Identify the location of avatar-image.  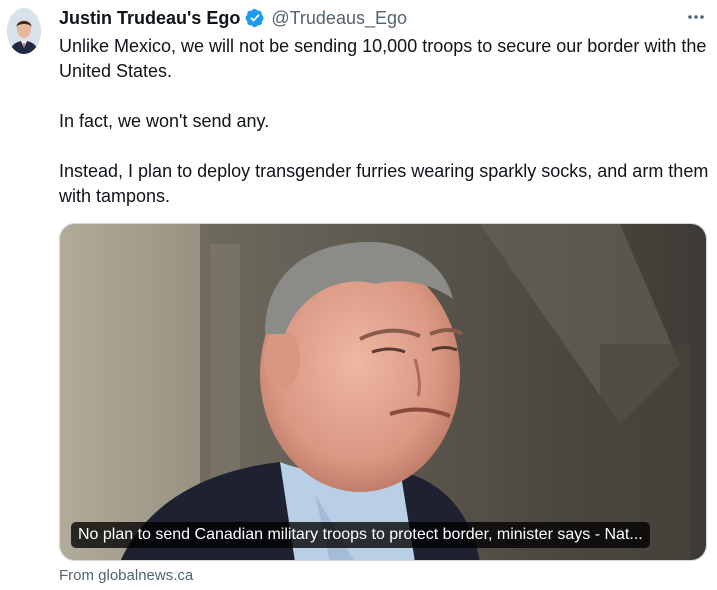
(24, 31).